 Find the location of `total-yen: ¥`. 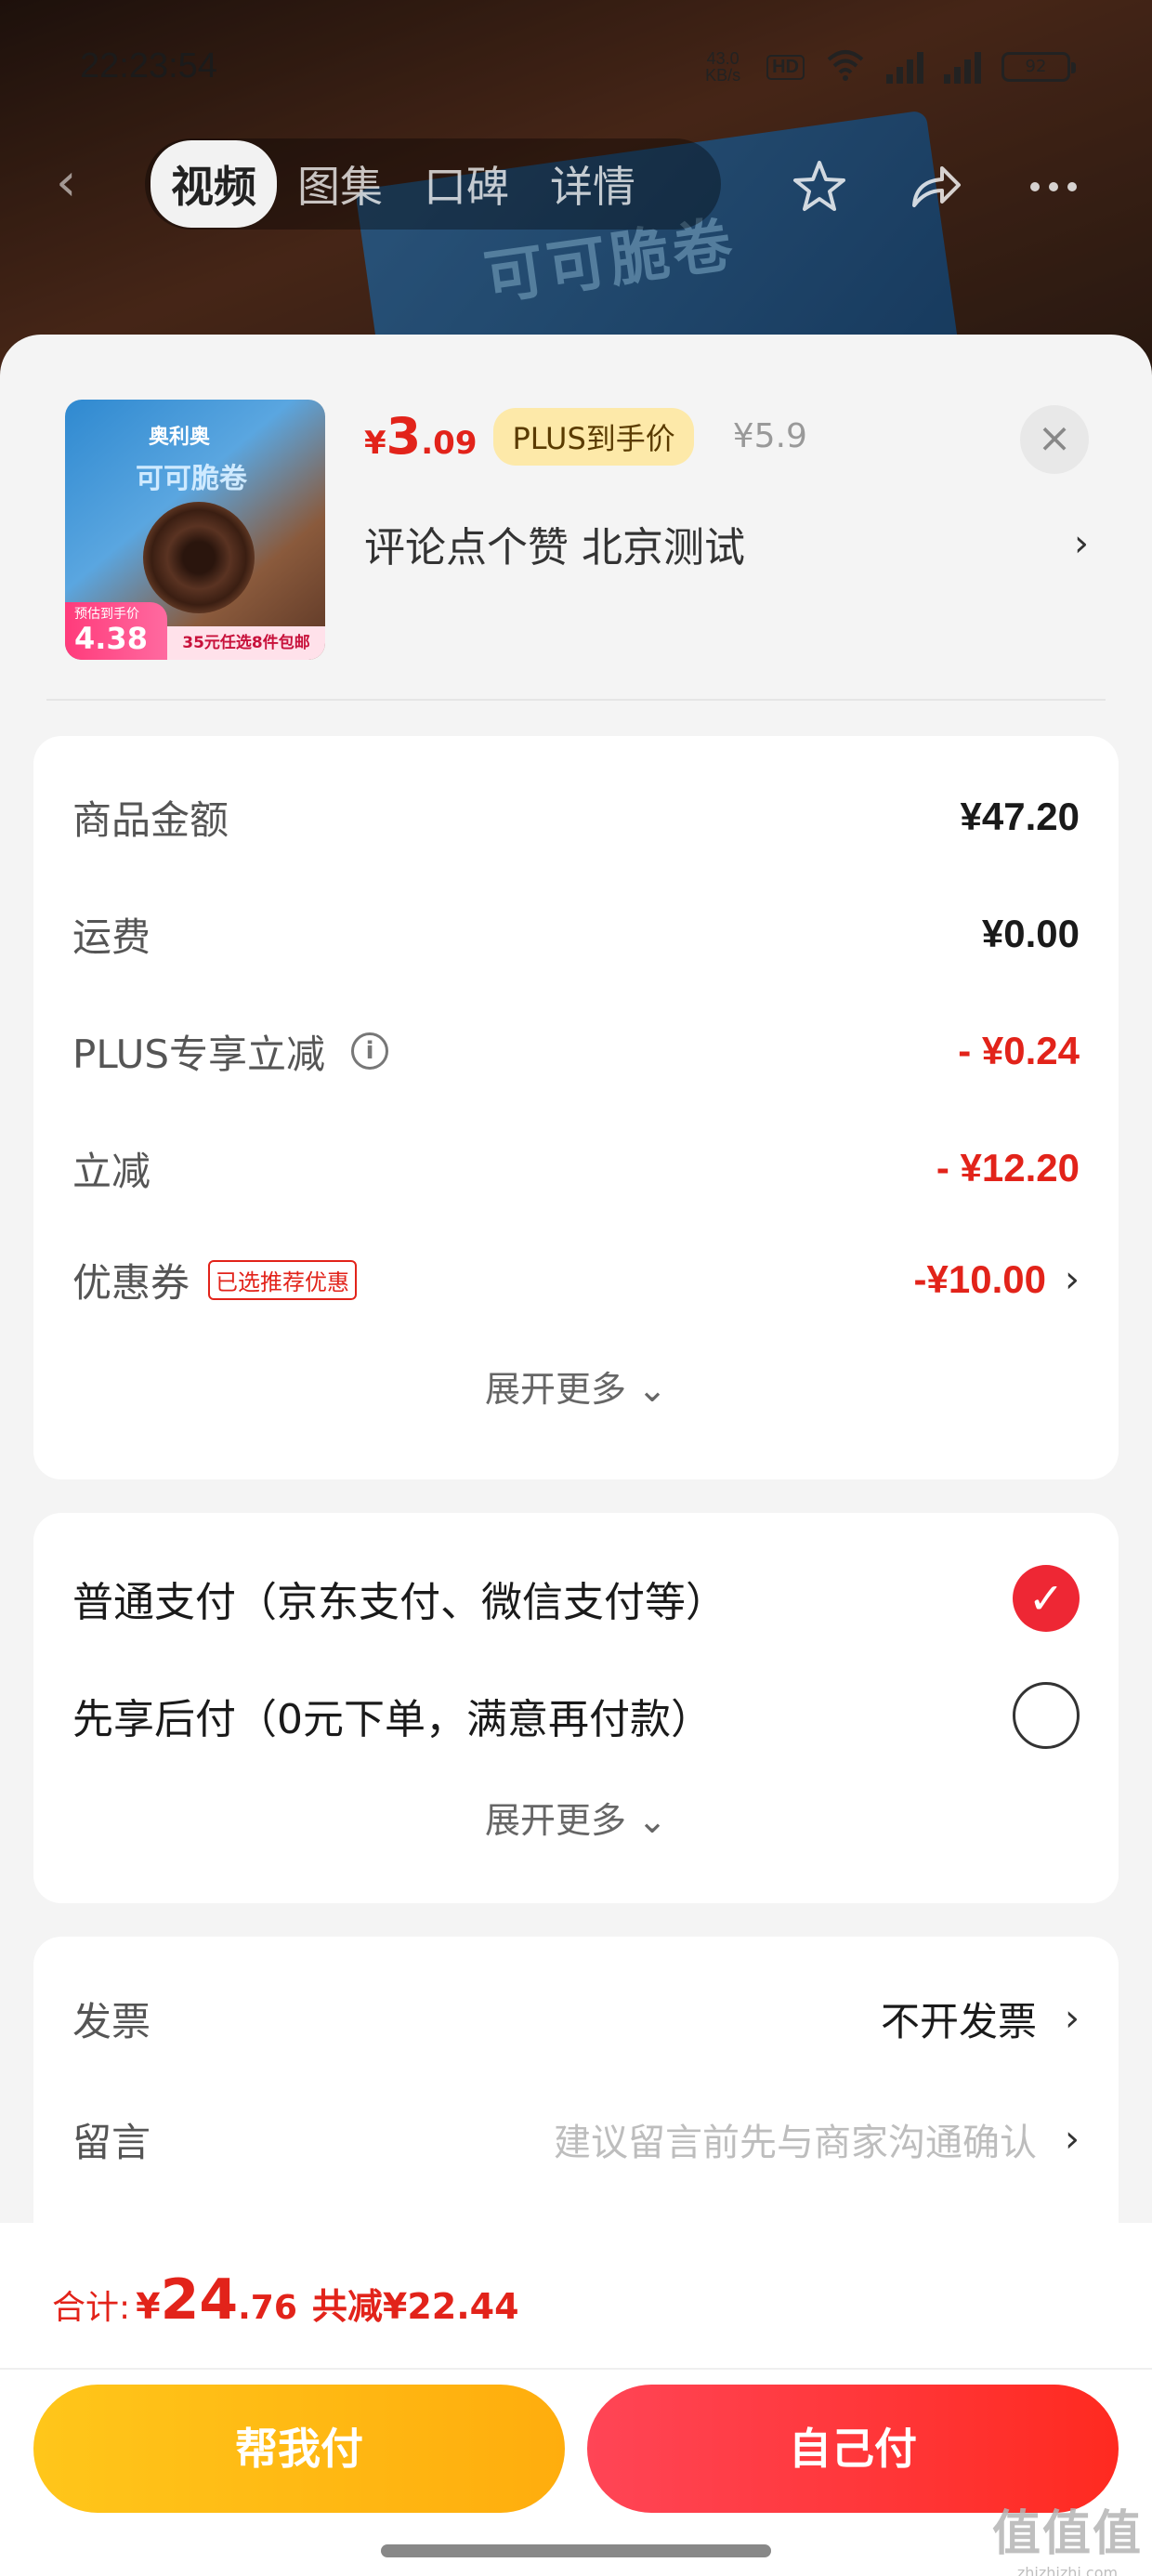

total-yen: ¥ is located at coordinates (148, 2306).